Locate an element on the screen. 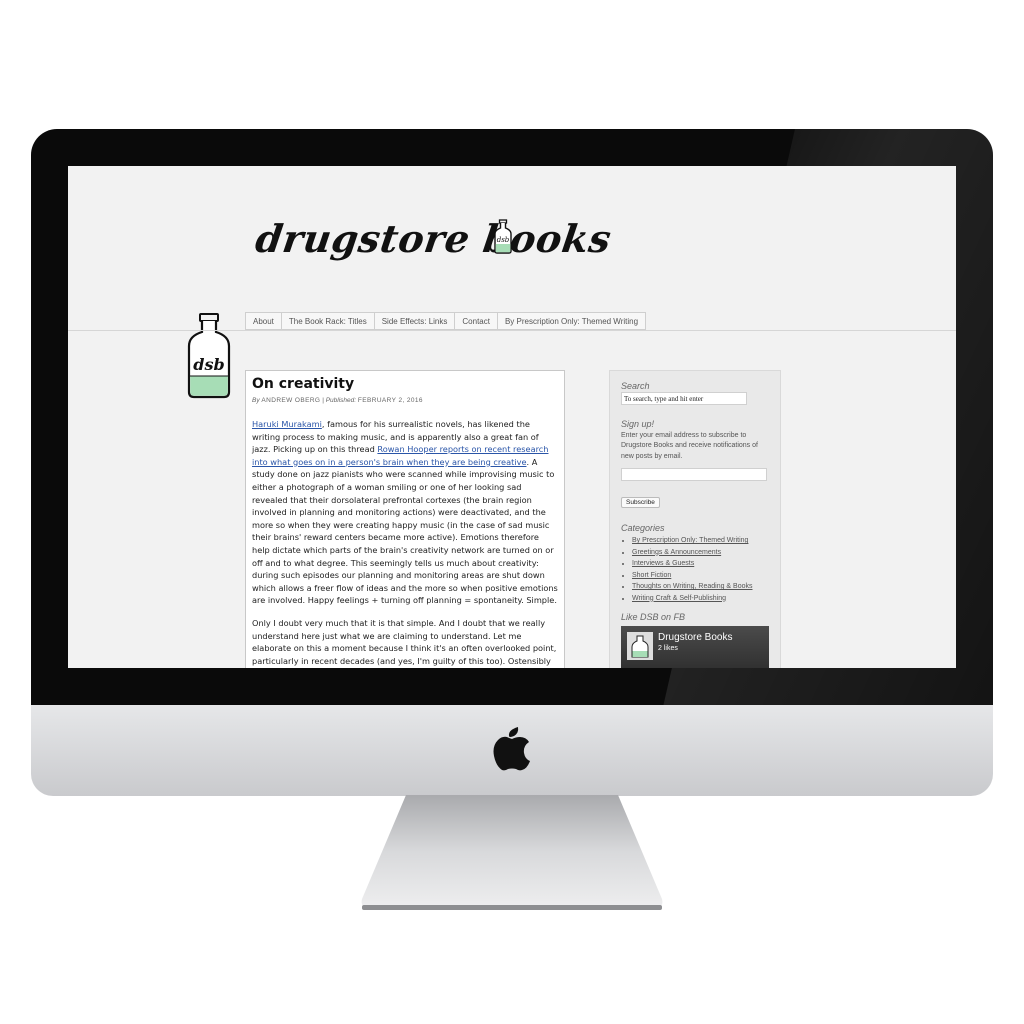  category-link: By Prescription Only: Themed Writing is located at coordinates (690, 540).